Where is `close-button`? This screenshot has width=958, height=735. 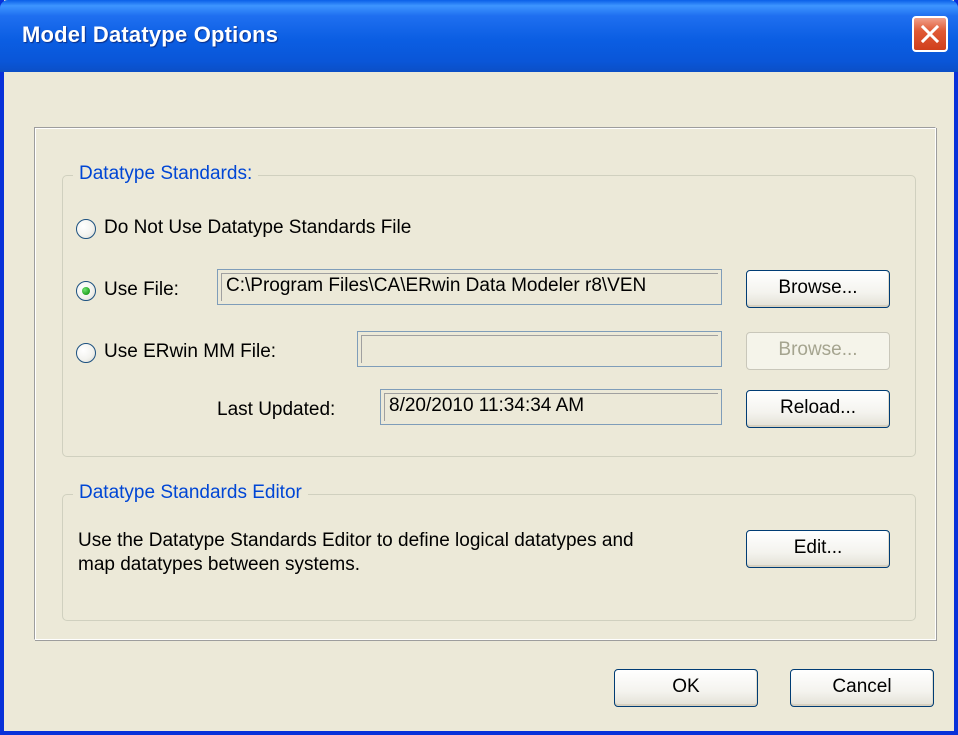 close-button is located at coordinates (930, 34).